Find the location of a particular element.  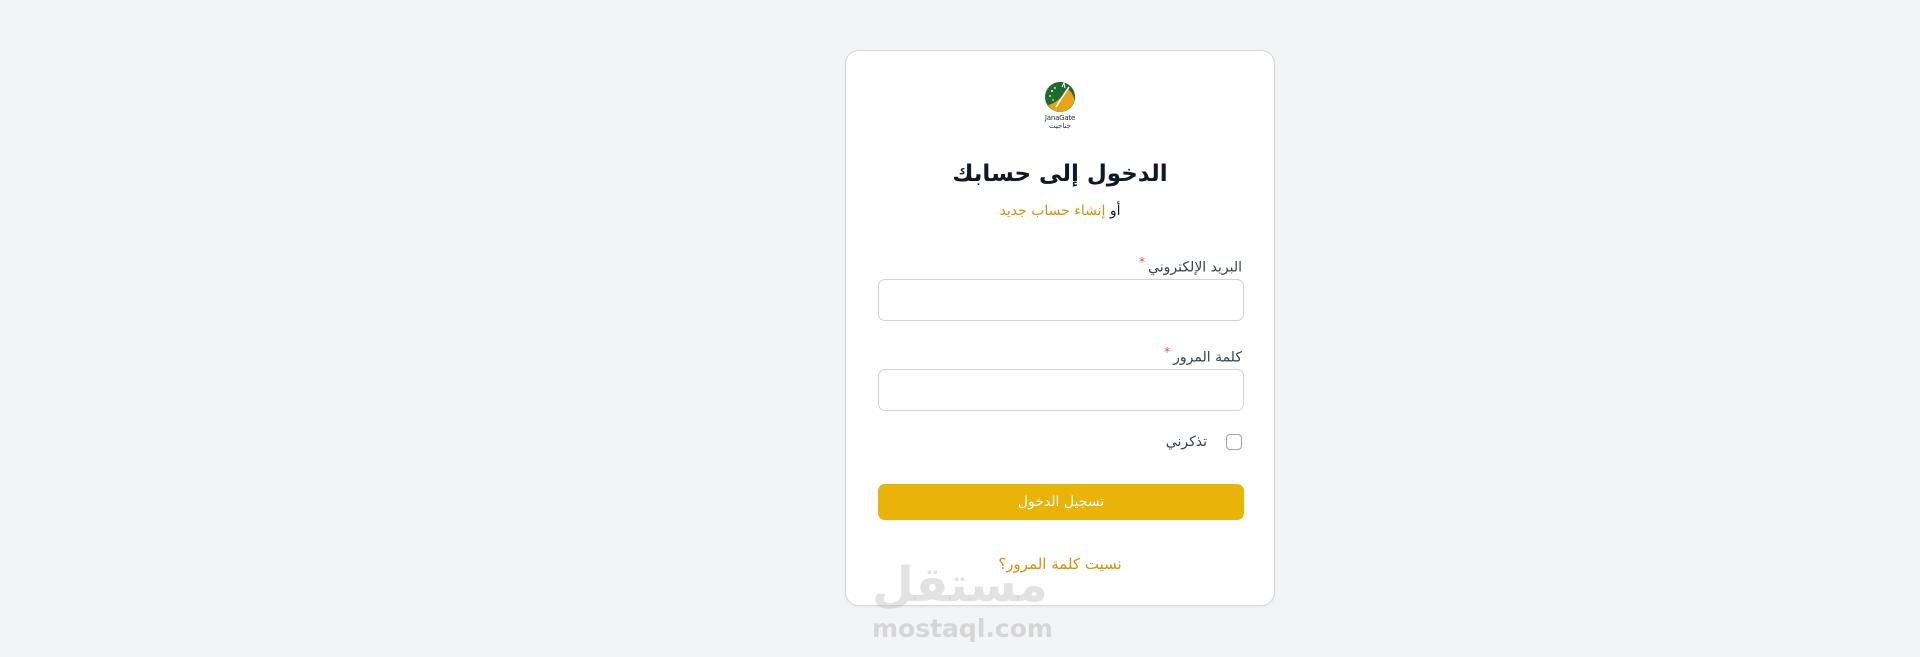

subtitle: أو إنشاء حساب جديد is located at coordinates (1060, 211).